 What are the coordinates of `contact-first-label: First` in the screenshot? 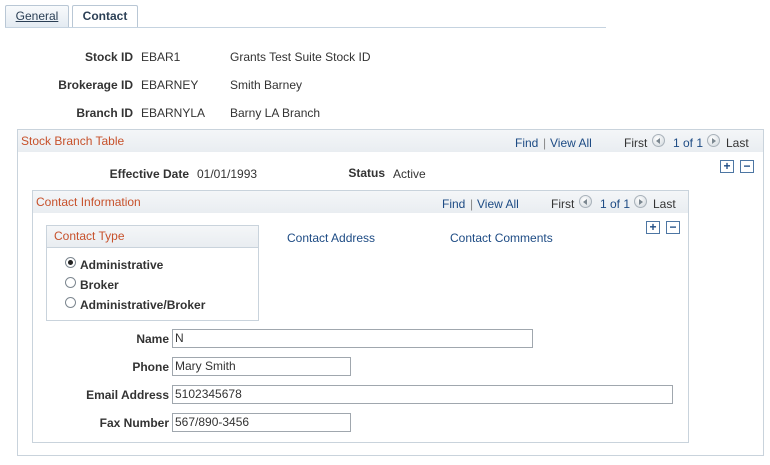 It's located at (563, 204).